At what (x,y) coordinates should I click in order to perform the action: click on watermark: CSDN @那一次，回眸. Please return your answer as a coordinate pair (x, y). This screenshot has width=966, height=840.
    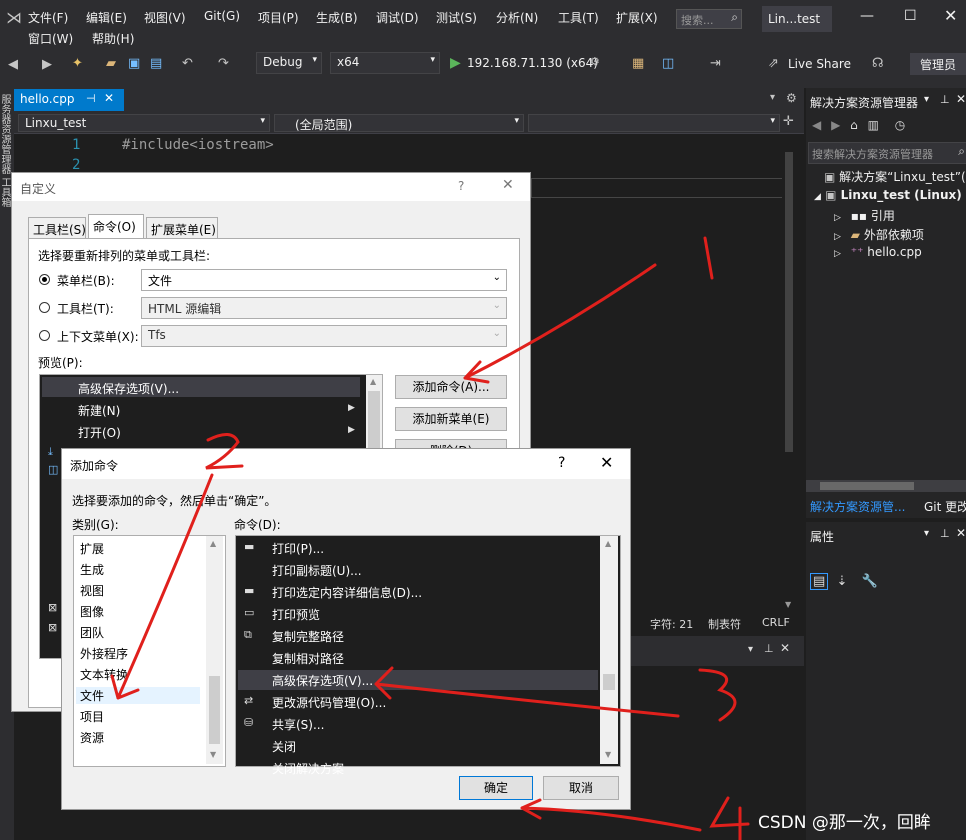
    Looking at the image, I should click on (844, 823).